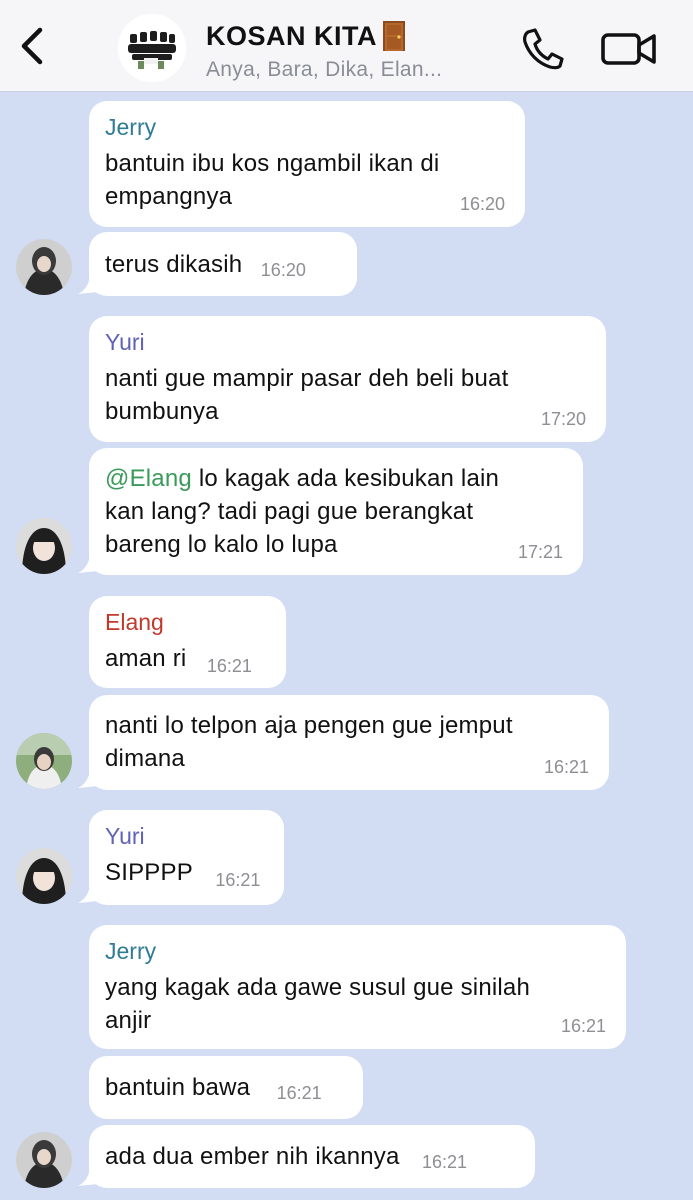  Describe the element at coordinates (221, 544) in the screenshot. I see `message-line: bareng lo kalo lo lupa` at that location.